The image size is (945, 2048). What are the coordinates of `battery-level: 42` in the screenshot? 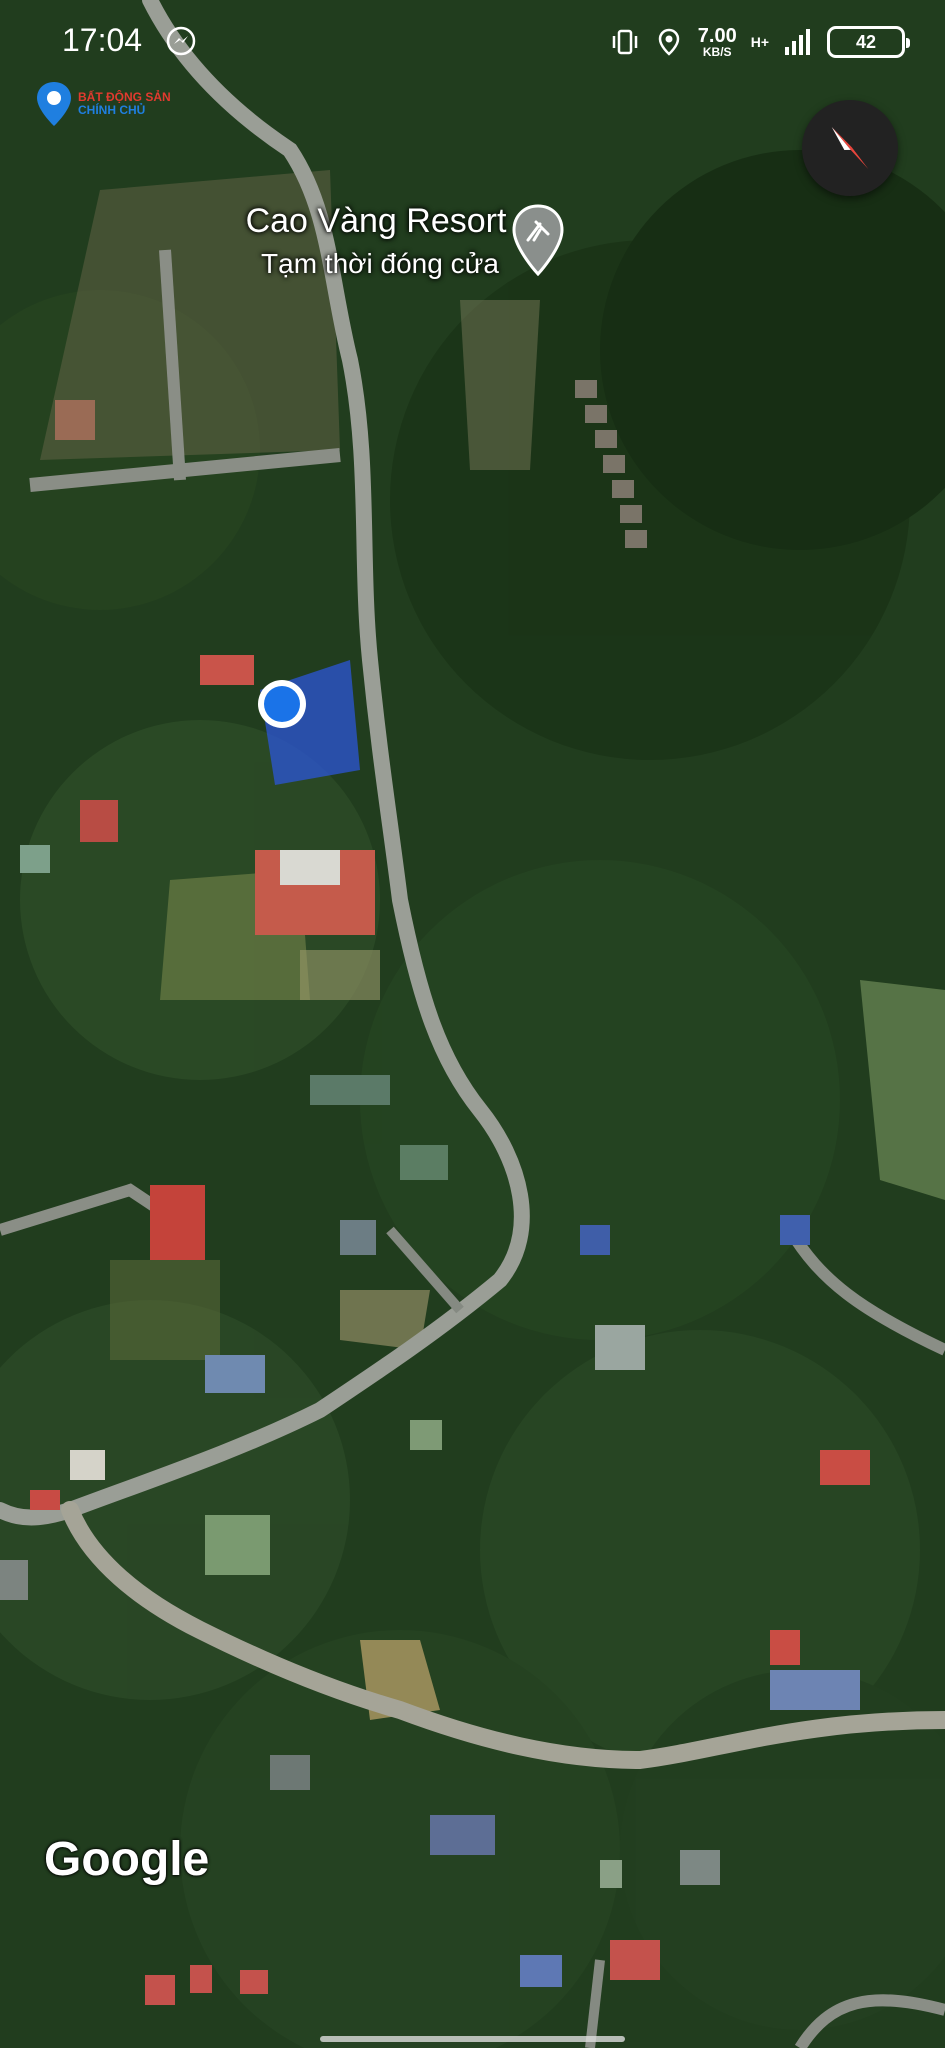 It's located at (866, 41).